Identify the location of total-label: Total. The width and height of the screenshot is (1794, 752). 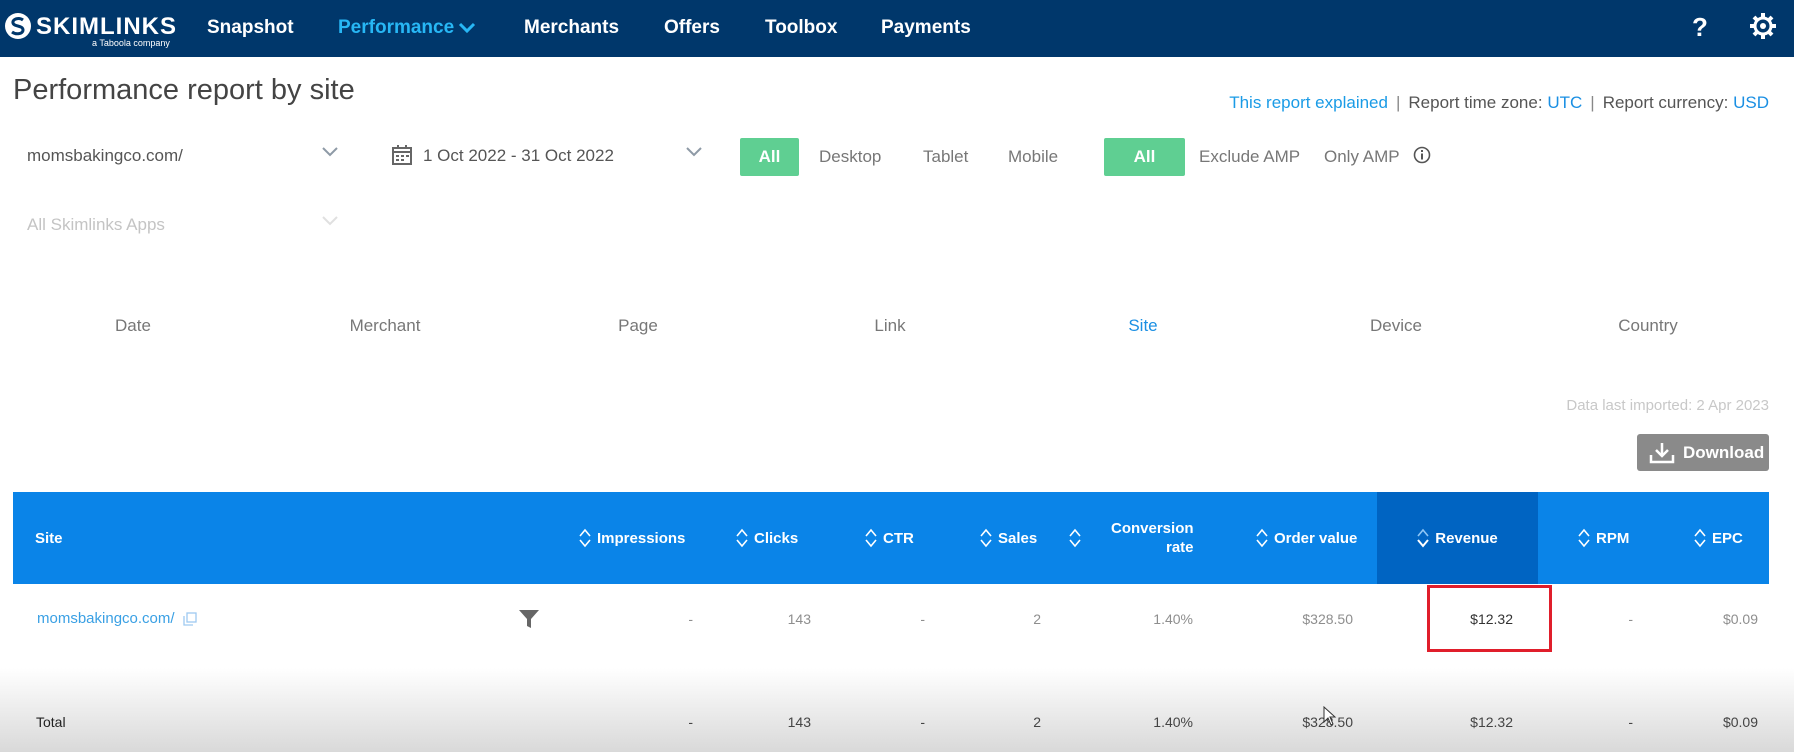
(51, 722).